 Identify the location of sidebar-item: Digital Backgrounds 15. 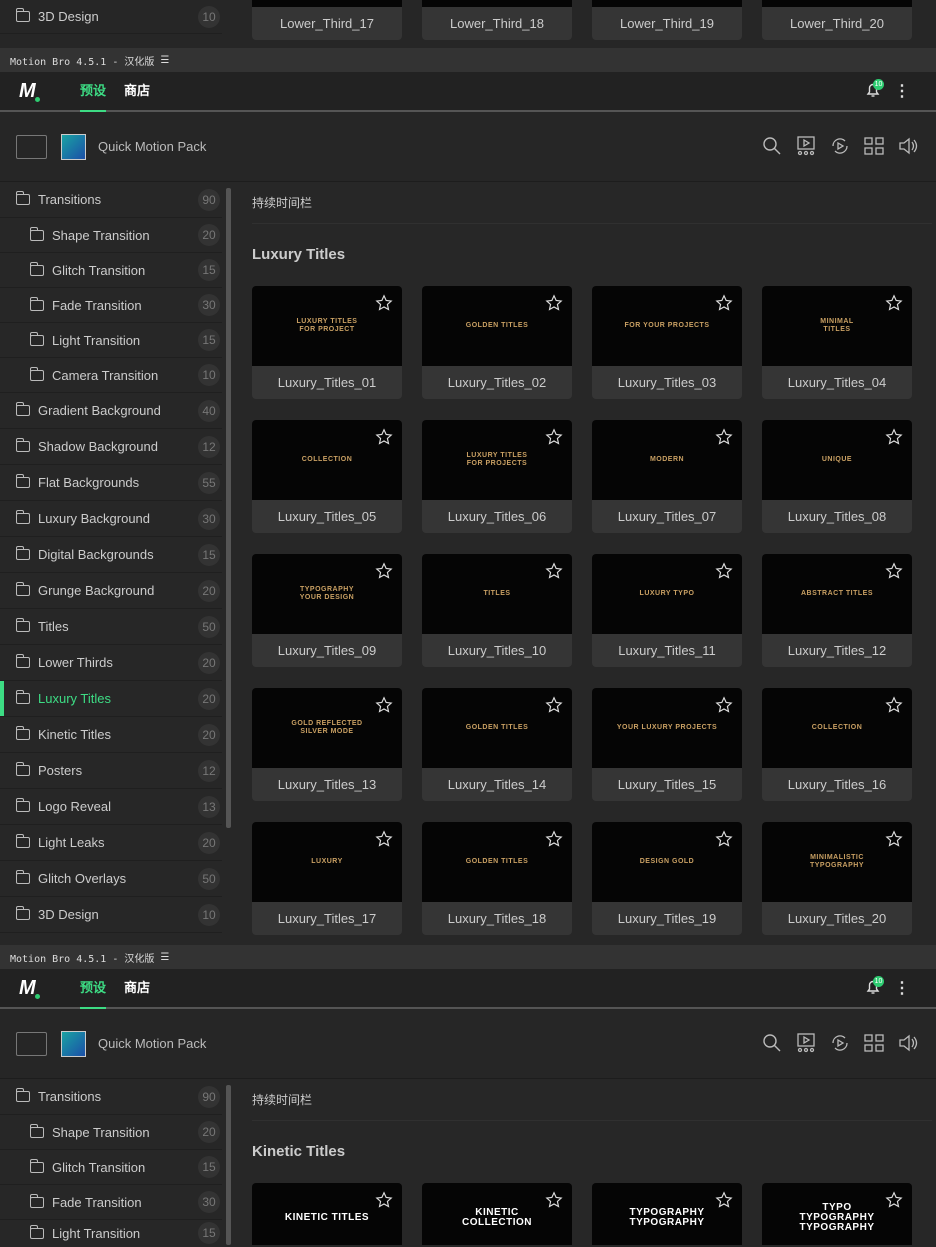
(111, 555).